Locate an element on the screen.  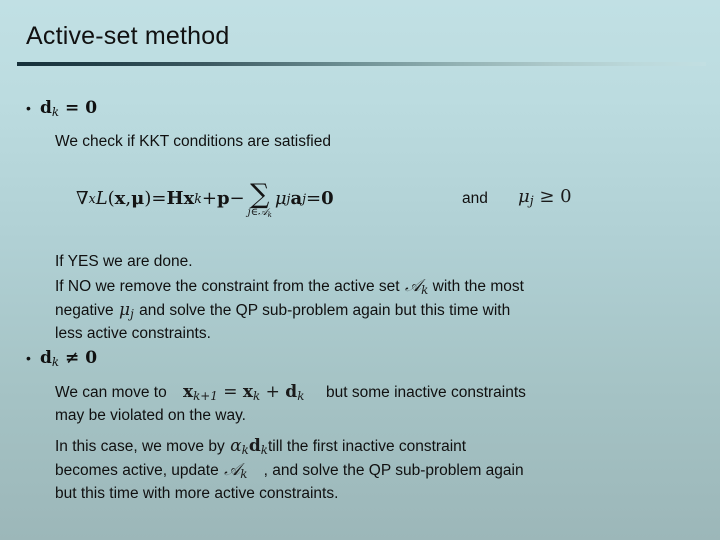
active-set-symbol-1: 𝒜k is located at coordinates (414, 286).